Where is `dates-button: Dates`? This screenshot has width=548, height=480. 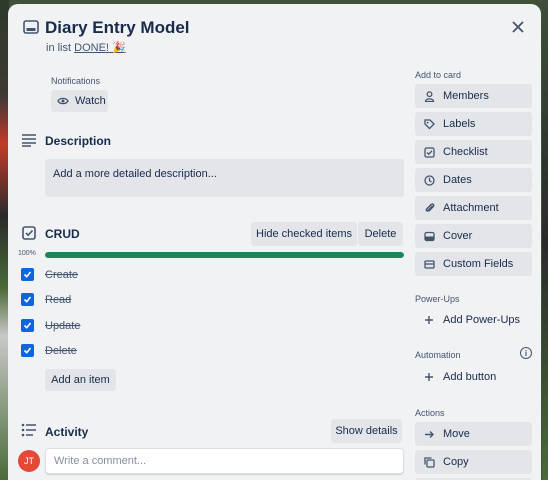 dates-button: Dates is located at coordinates (473, 180).